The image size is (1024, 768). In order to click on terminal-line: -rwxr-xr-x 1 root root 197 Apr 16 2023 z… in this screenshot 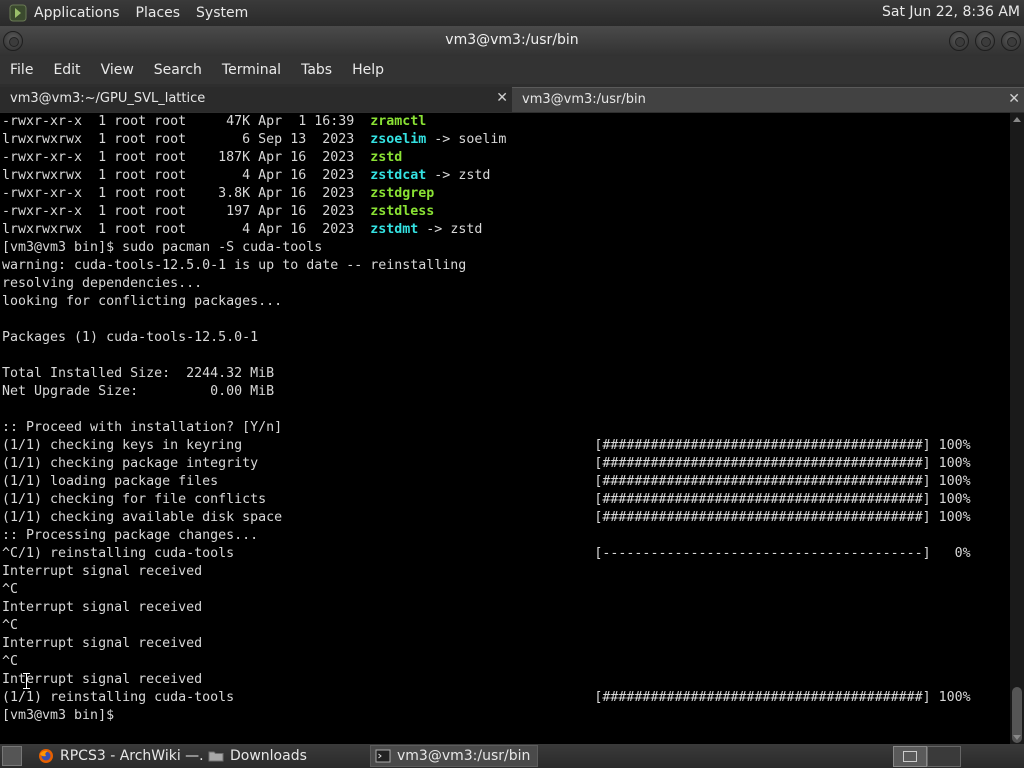, I will do `click(486, 212)`.